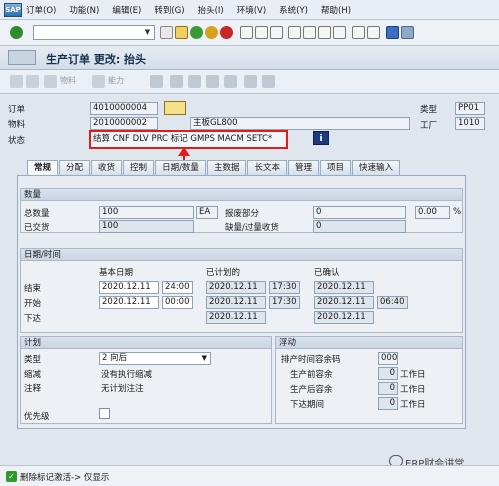 Image resolution: width=499 pixels, height=486 pixels. What do you see at coordinates (33, 319) in the screenshot?
I see `release-label: 下达` at bounding box center [33, 319].